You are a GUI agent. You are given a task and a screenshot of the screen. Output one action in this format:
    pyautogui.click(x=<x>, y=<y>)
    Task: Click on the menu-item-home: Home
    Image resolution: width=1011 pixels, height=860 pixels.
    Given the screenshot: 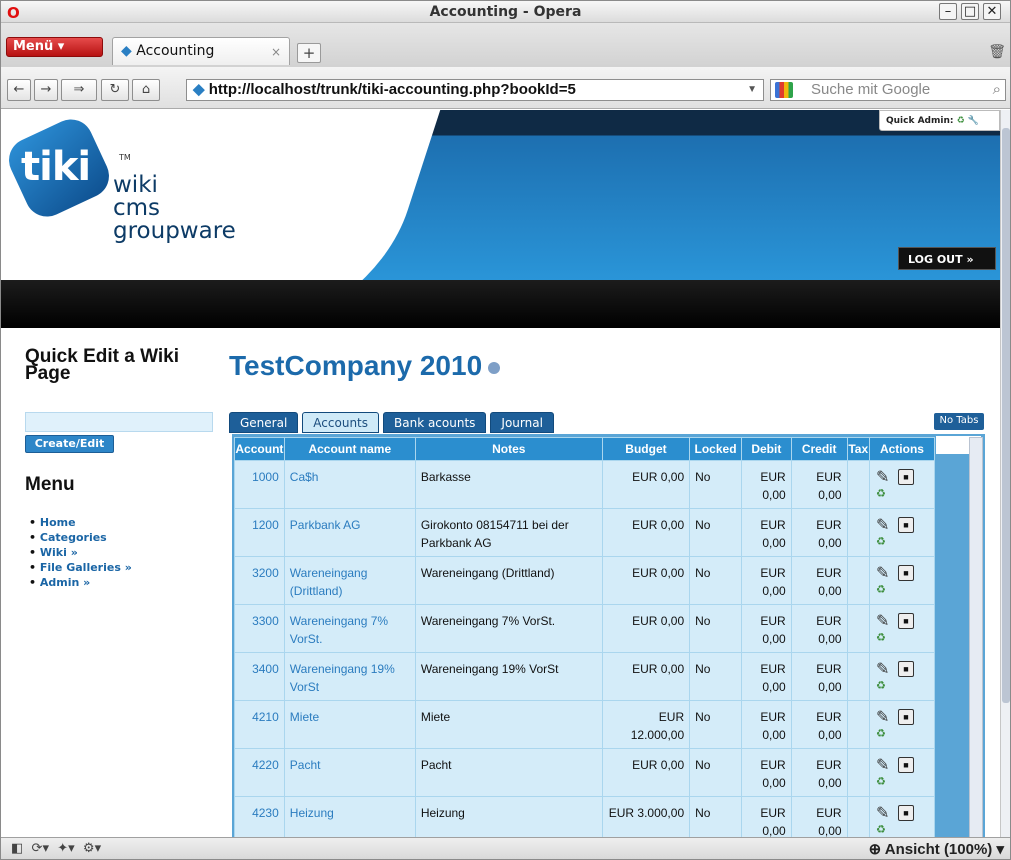 What is the action you would take?
    pyautogui.click(x=80, y=522)
    